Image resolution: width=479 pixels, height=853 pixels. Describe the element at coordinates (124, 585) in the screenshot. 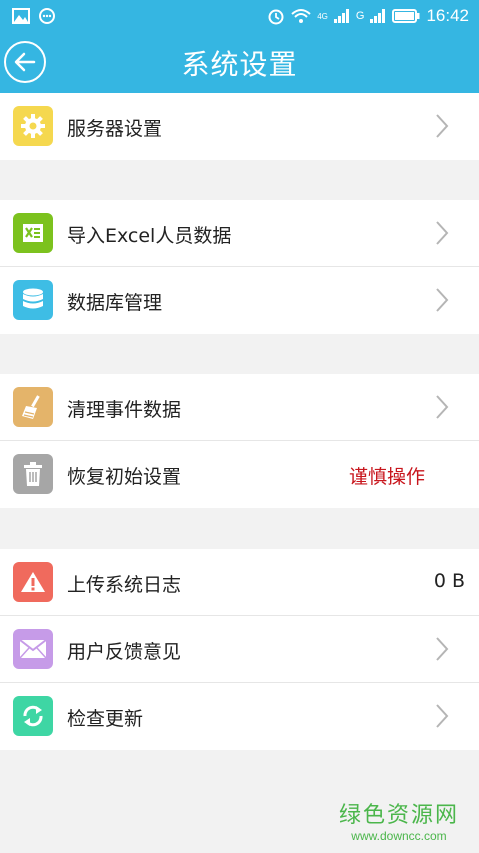

I see `upload-log-label: 上传系统日志` at that location.